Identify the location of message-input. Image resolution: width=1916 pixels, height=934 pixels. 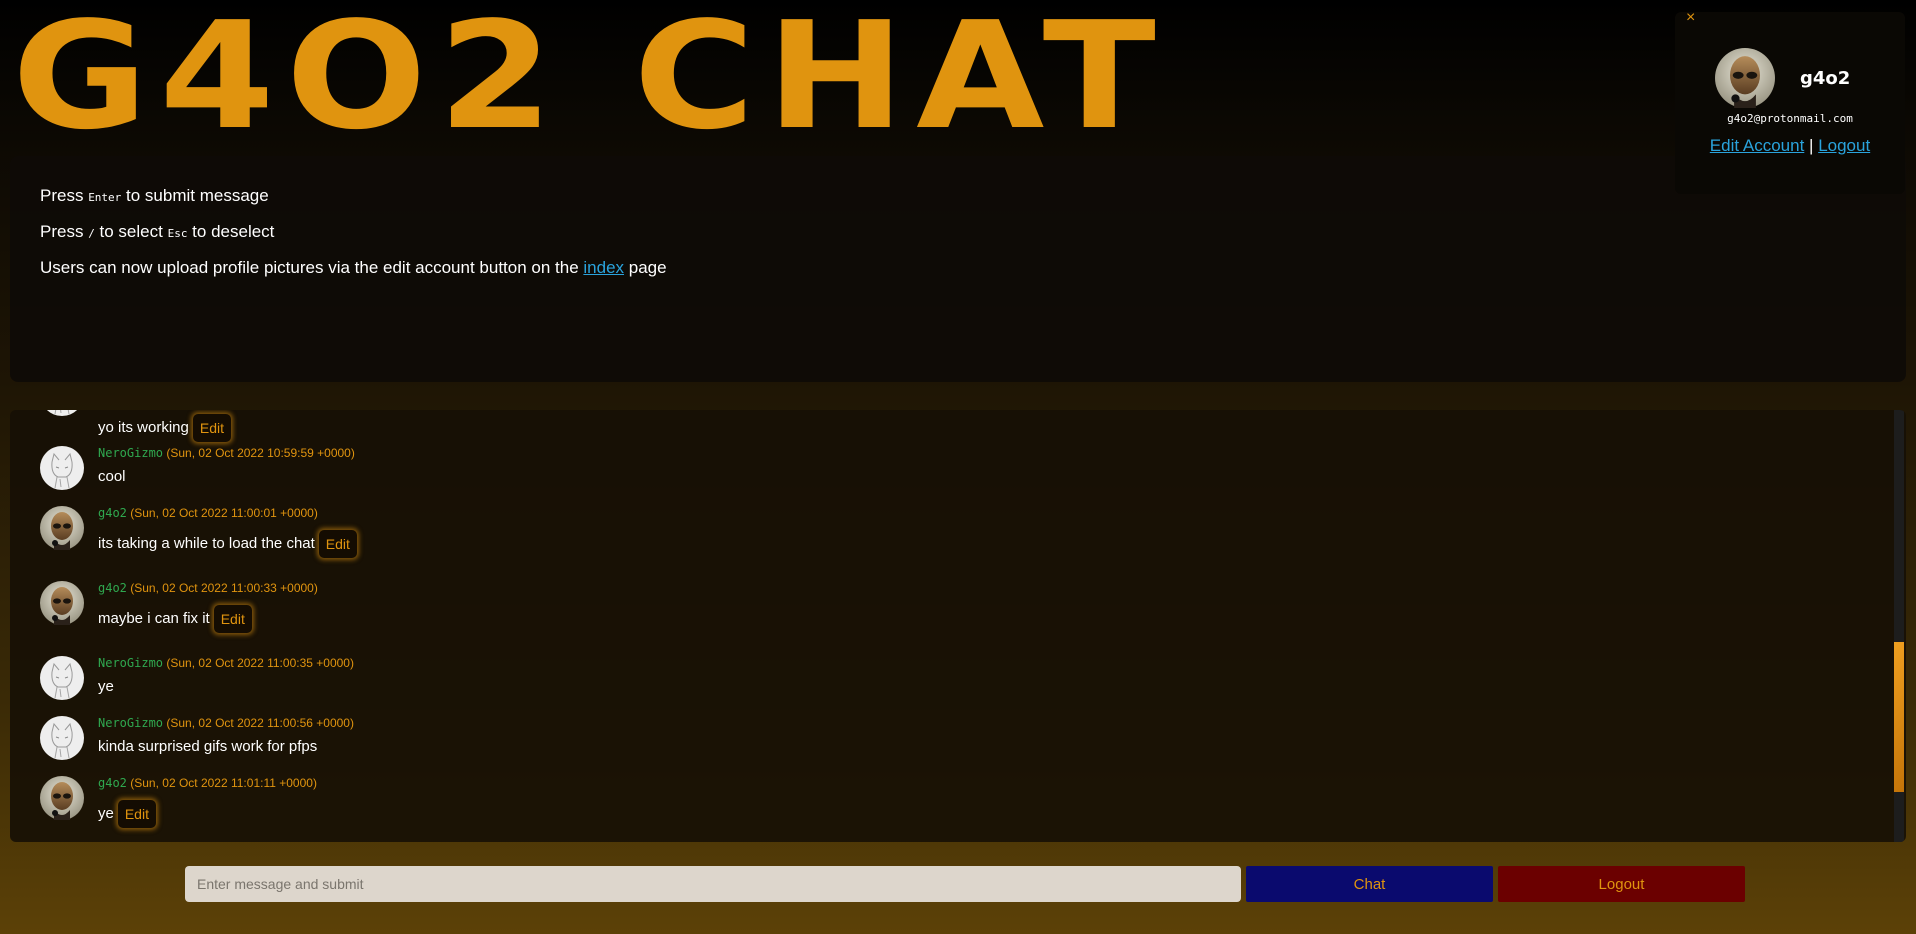
(713, 884).